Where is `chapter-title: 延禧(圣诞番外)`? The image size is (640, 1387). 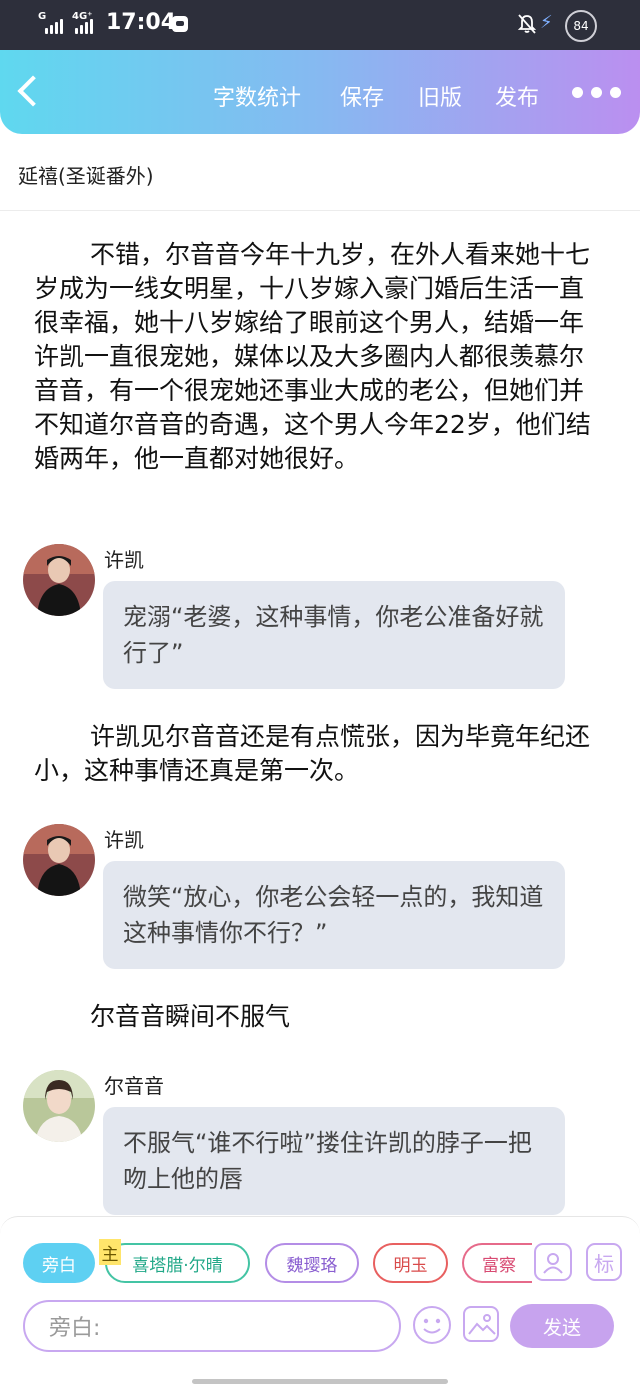
chapter-title: 延禧(圣诞番外) is located at coordinates (86, 174).